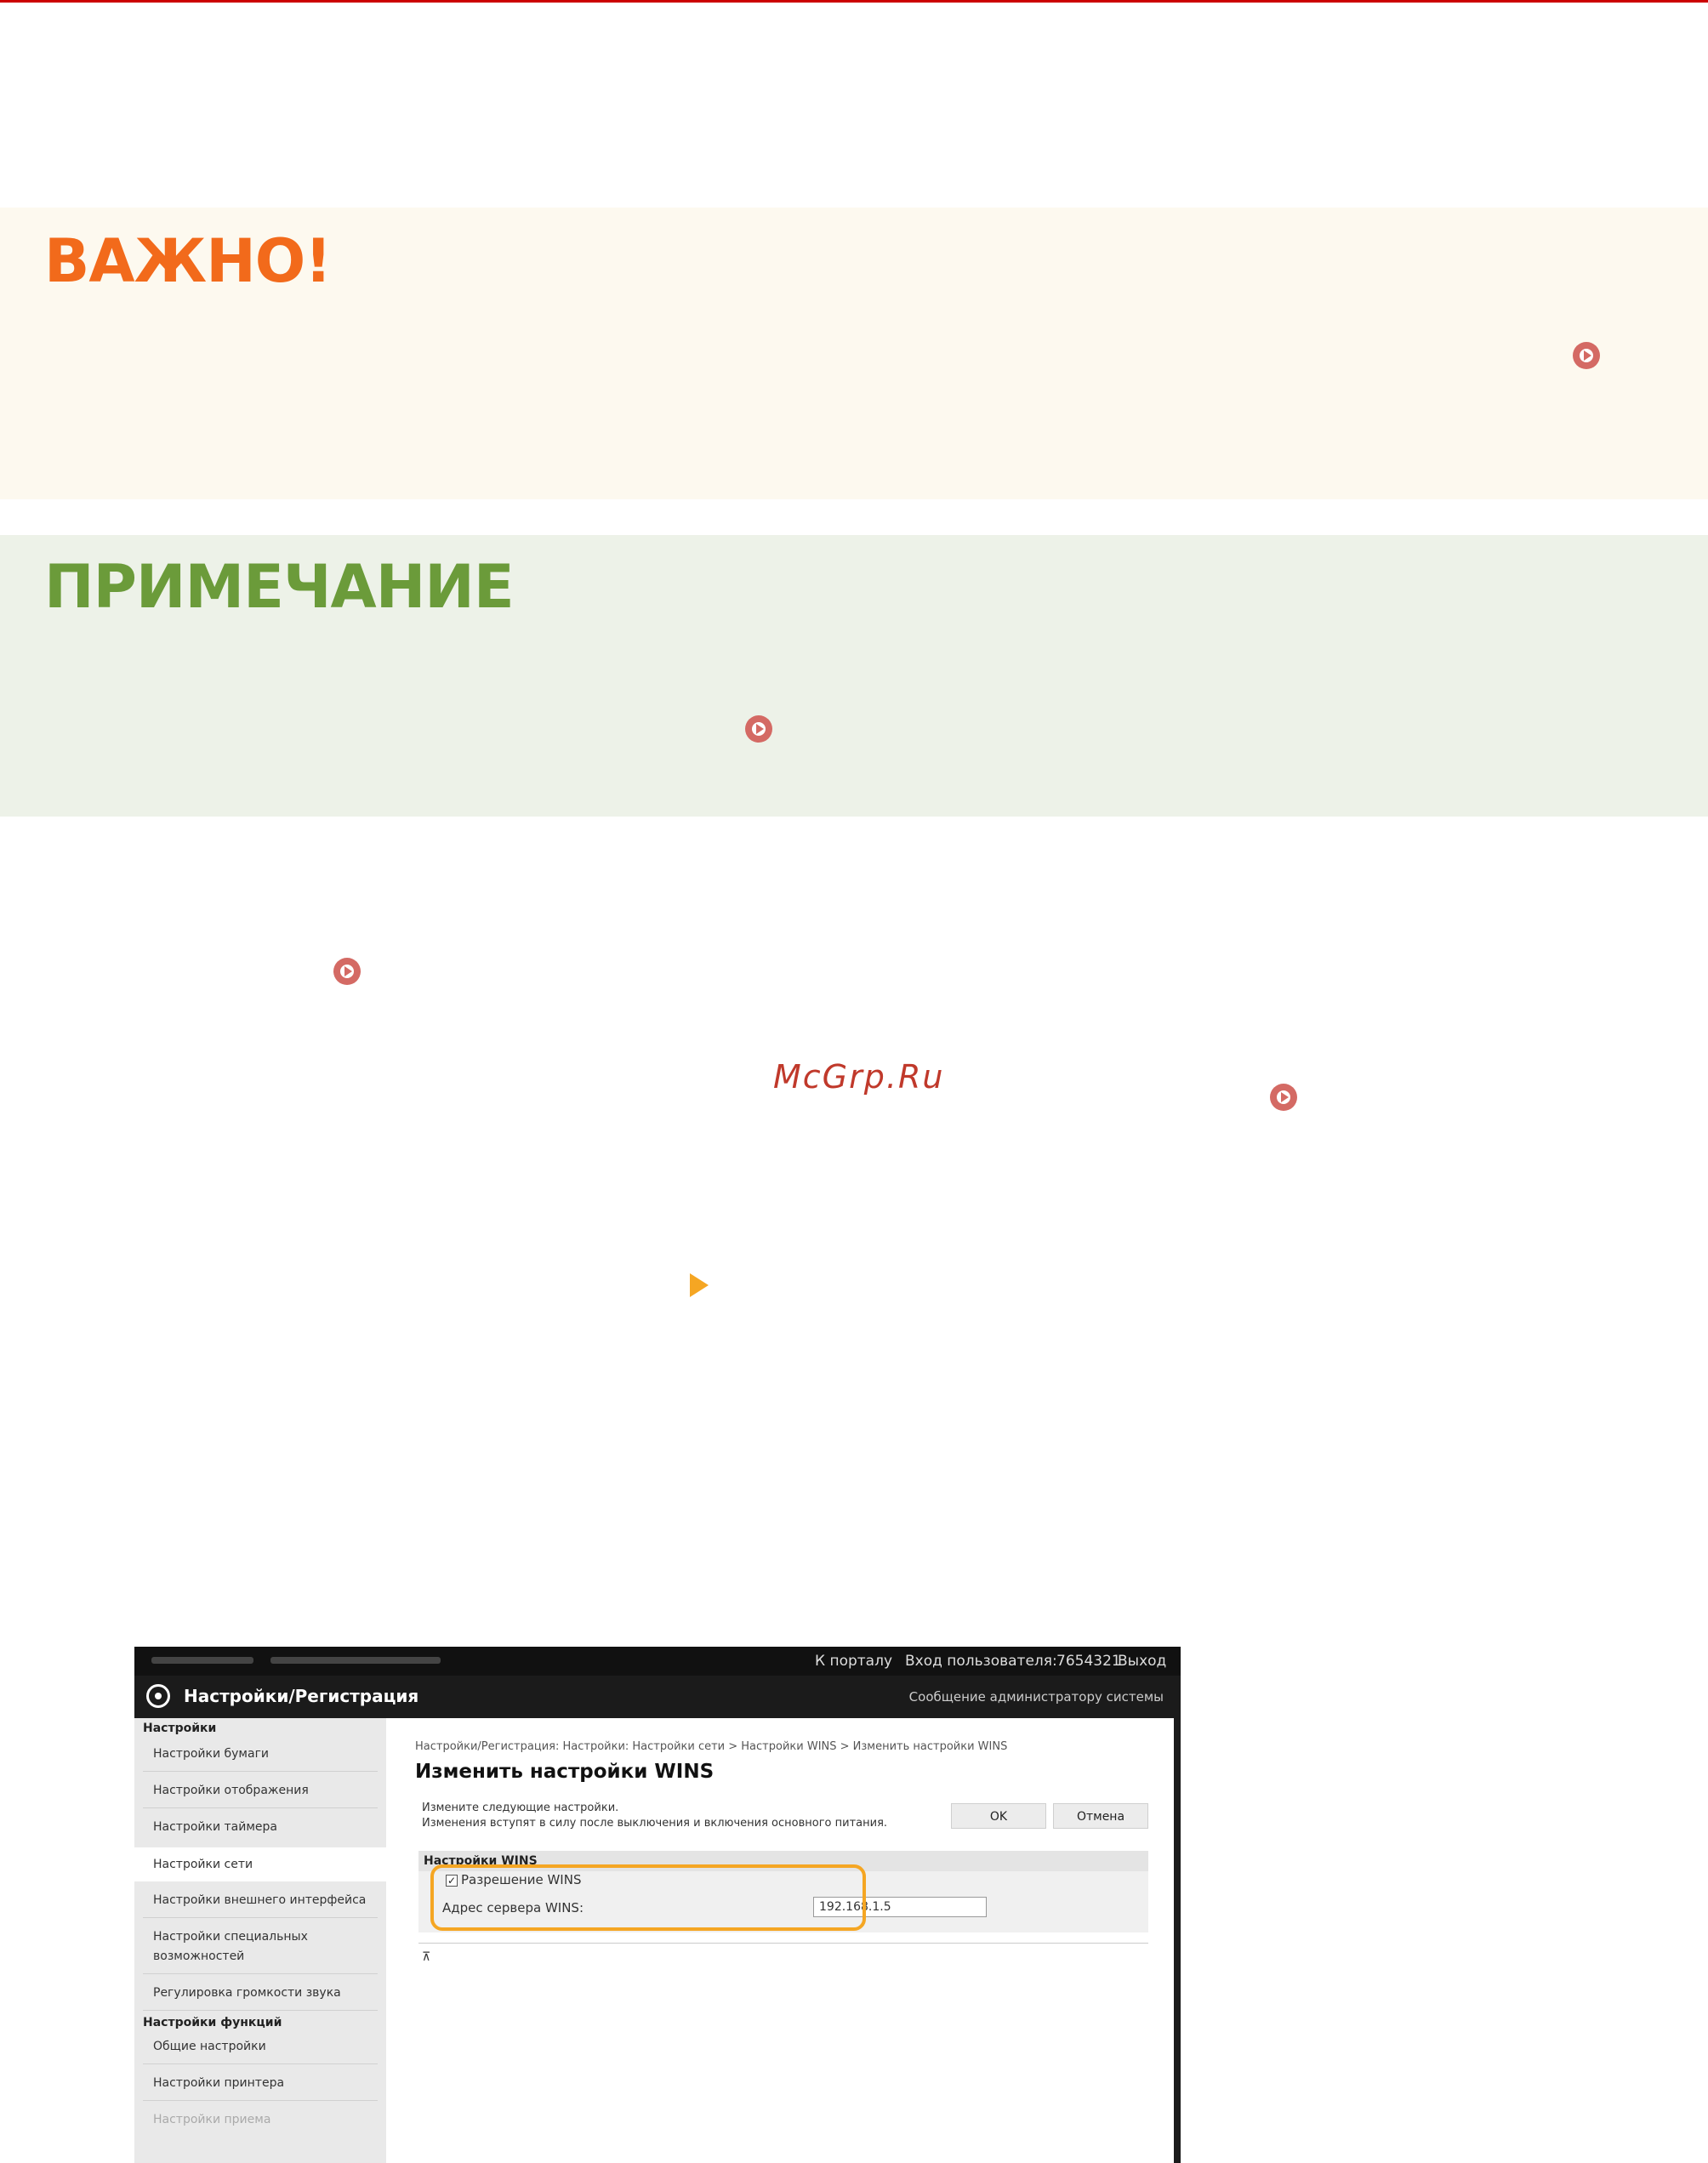 The width and height of the screenshot is (1708, 2163). Describe the element at coordinates (981, 1661) in the screenshot. I see `login-label: Вход пользователя:` at that location.